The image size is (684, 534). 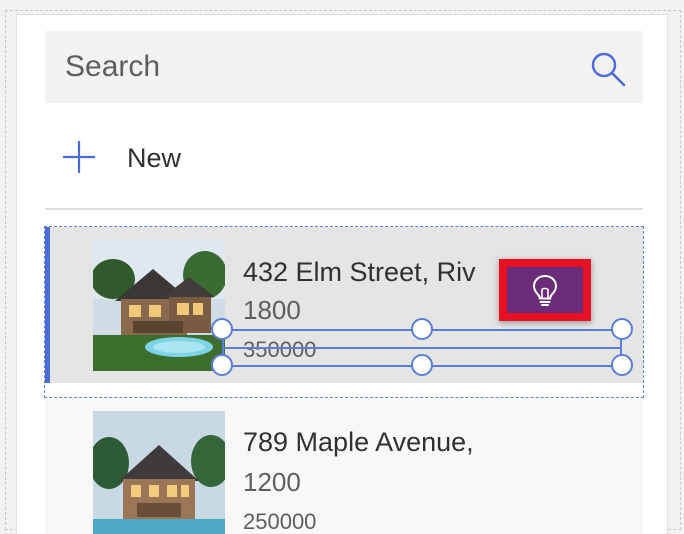 I want to click on resize-handle-bottom-right, so click(x=622, y=365).